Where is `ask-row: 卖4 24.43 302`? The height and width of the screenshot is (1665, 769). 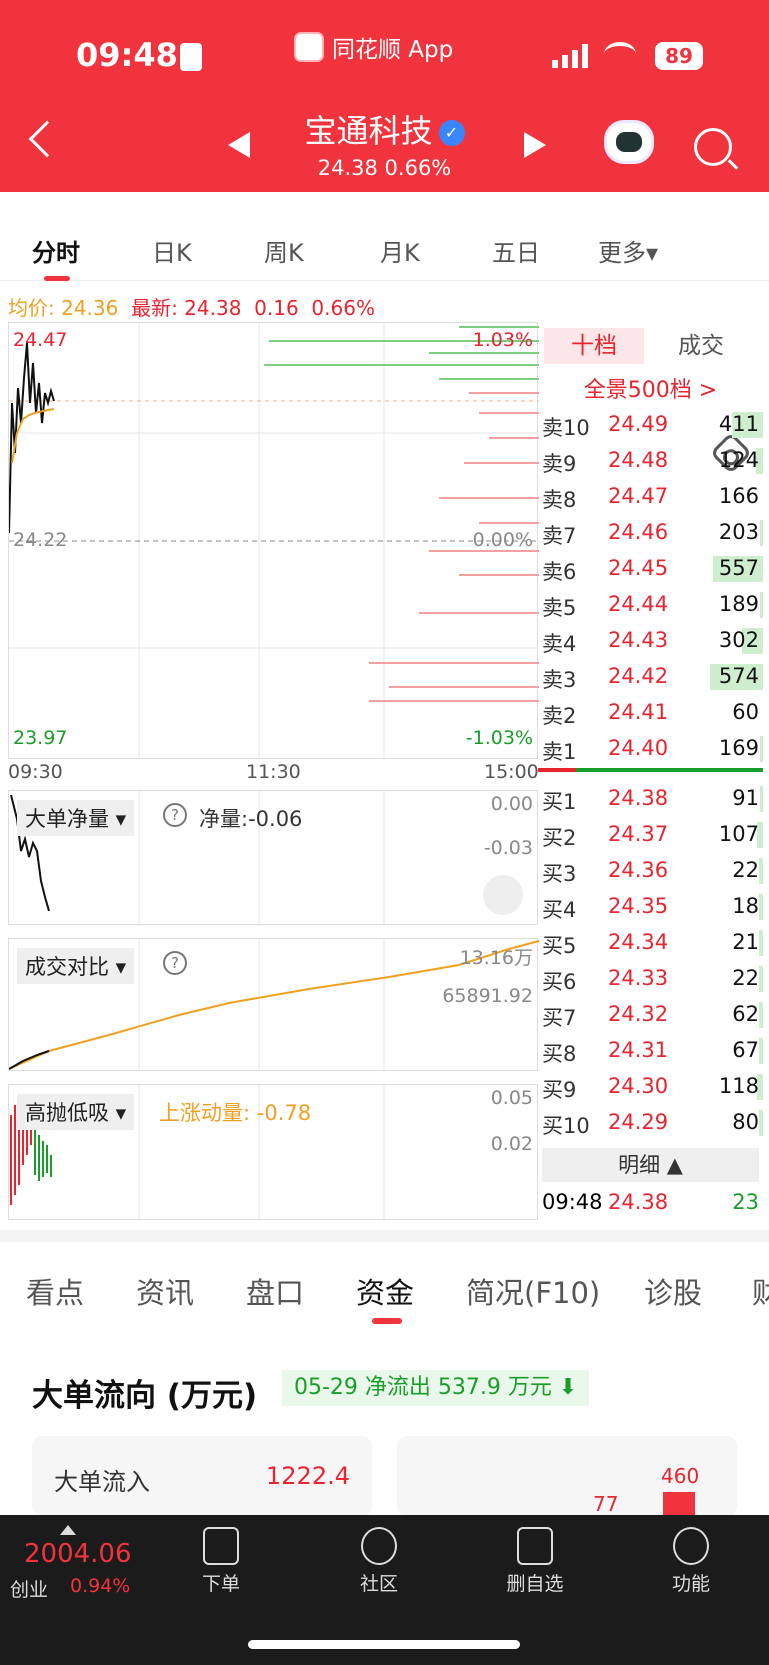
ask-row: 卖4 24.43 302 is located at coordinates (650, 640).